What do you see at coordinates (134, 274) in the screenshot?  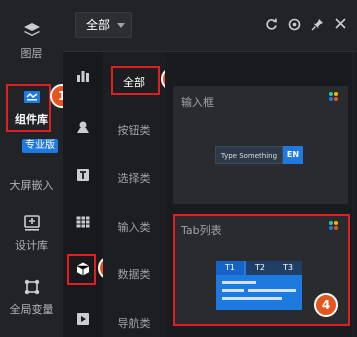 I see `category-data: 数据类` at bounding box center [134, 274].